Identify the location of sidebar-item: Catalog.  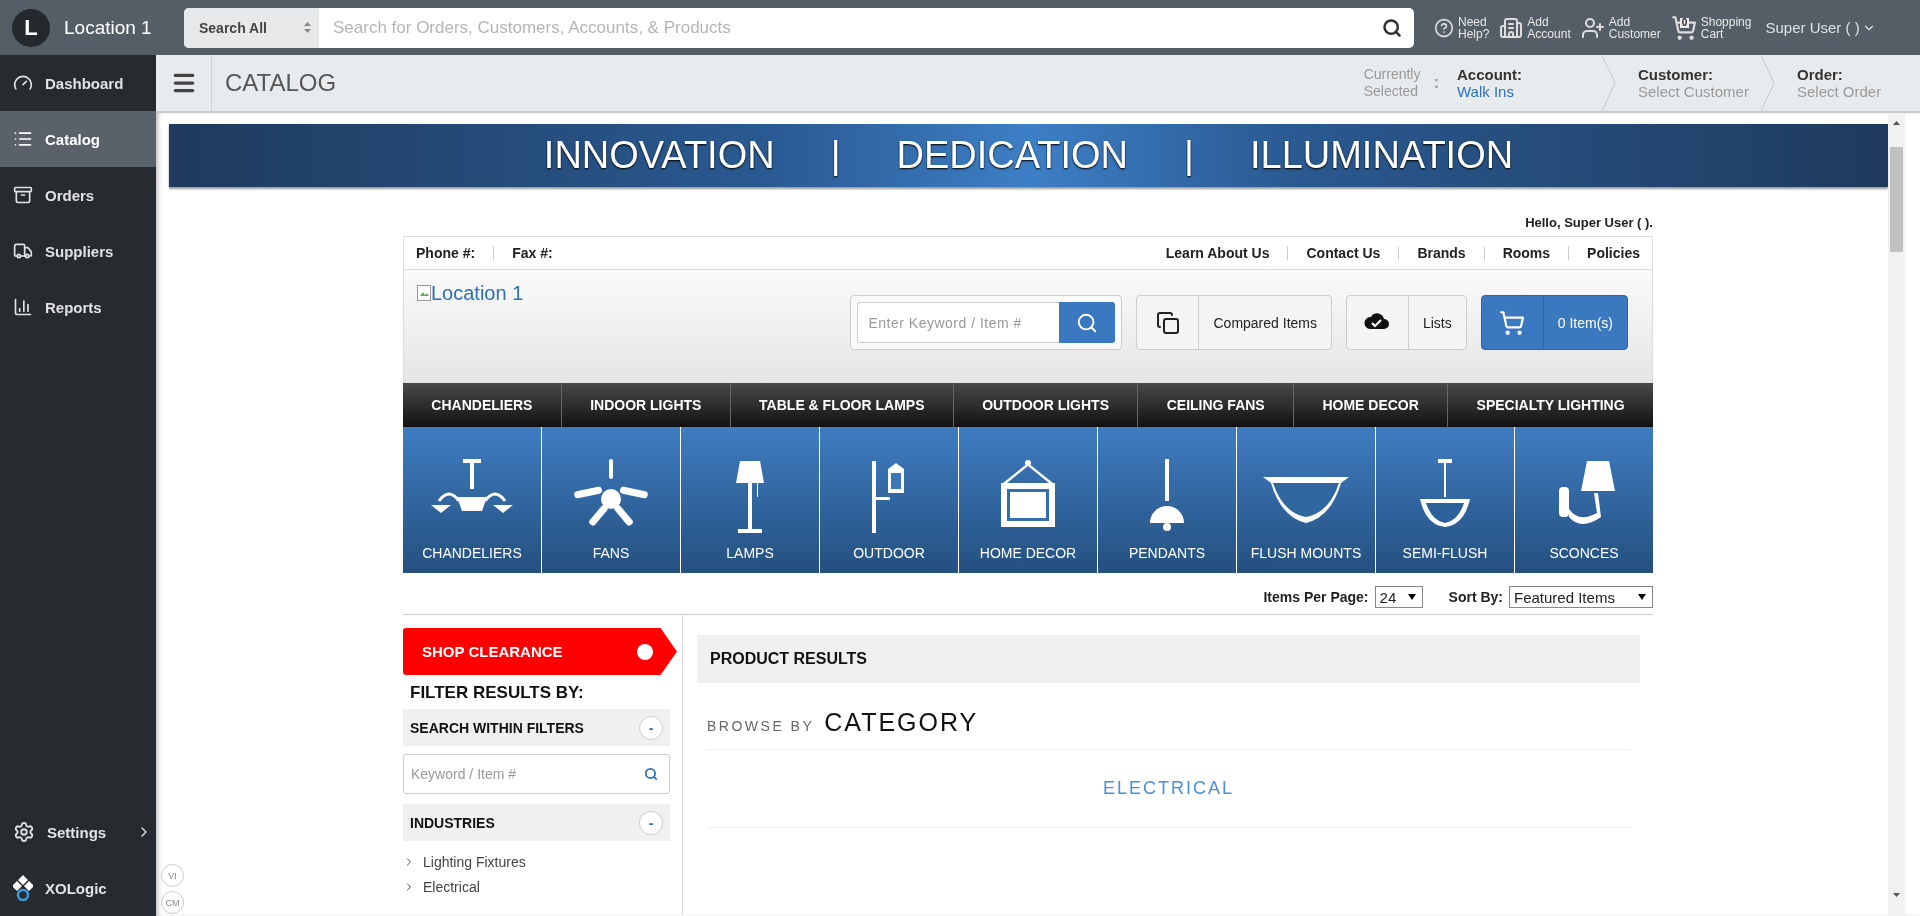
(78, 139).